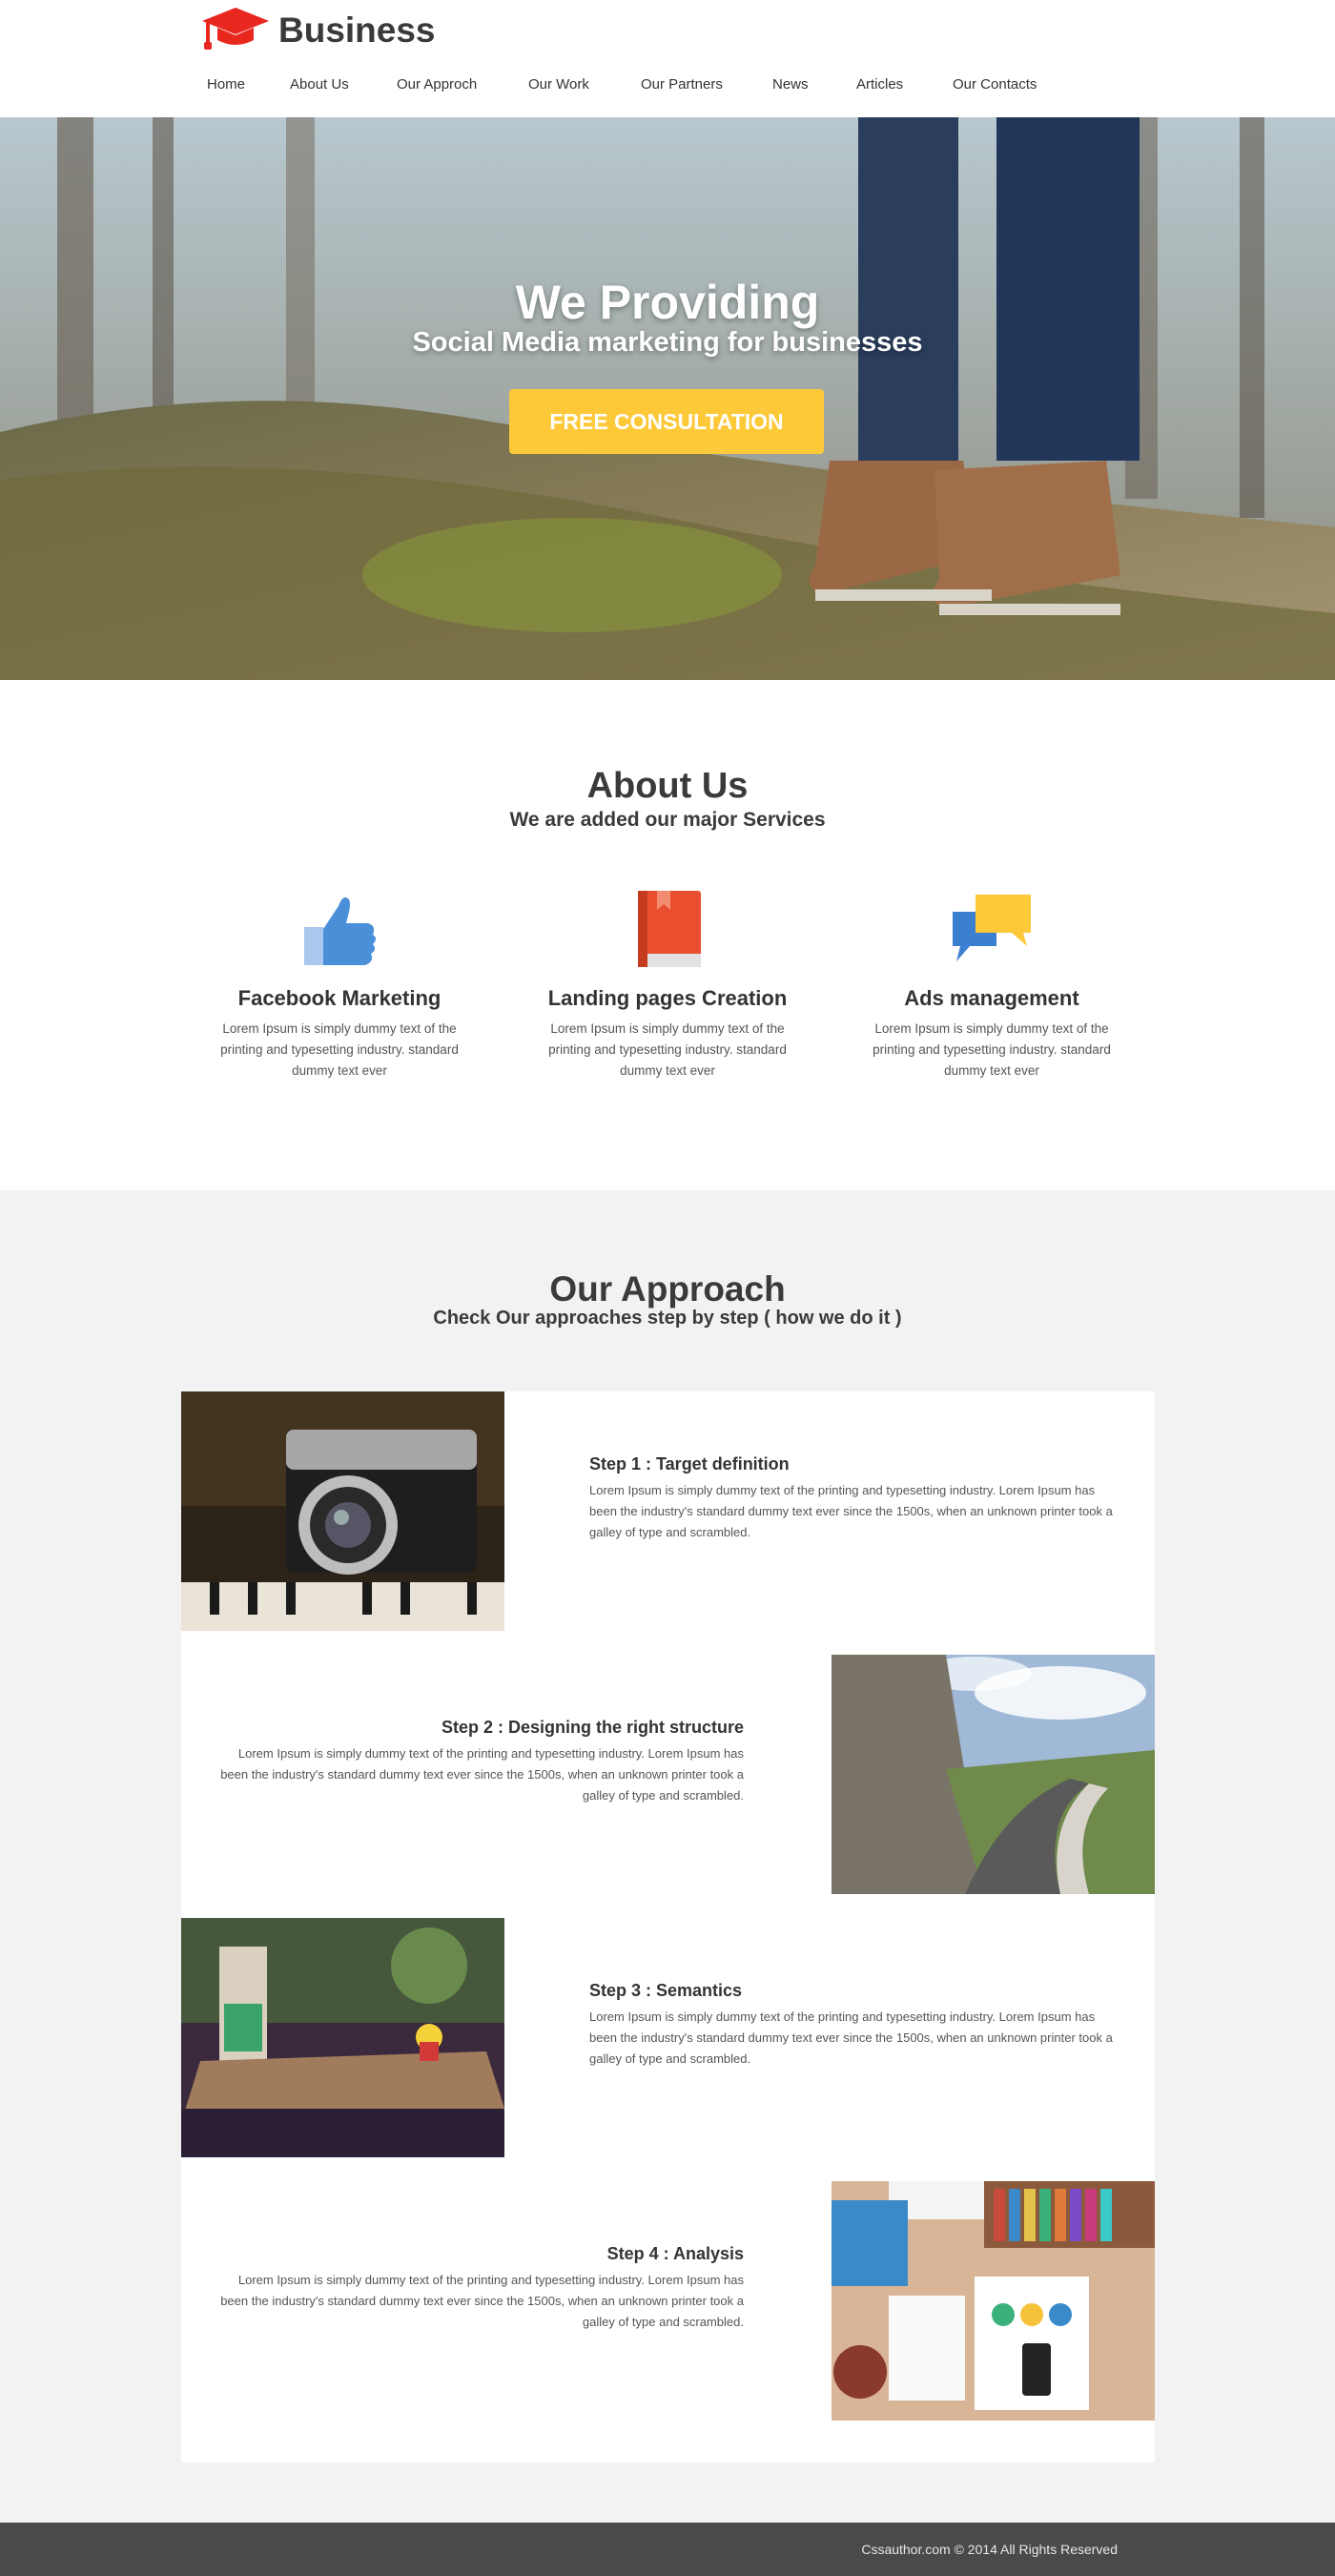 The height and width of the screenshot is (2576, 1335). What do you see at coordinates (558, 84) in the screenshot?
I see `nav-our-work: Our Work` at bounding box center [558, 84].